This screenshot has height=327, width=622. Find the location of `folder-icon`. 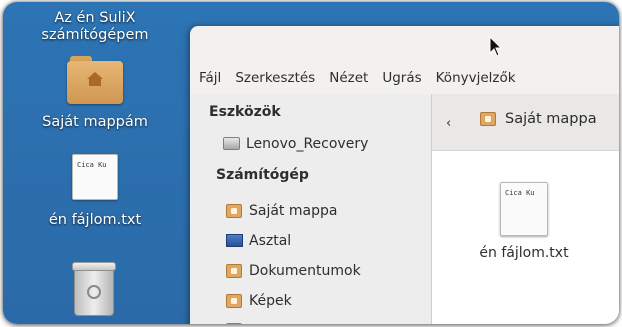

folder-icon is located at coordinates (234, 323).